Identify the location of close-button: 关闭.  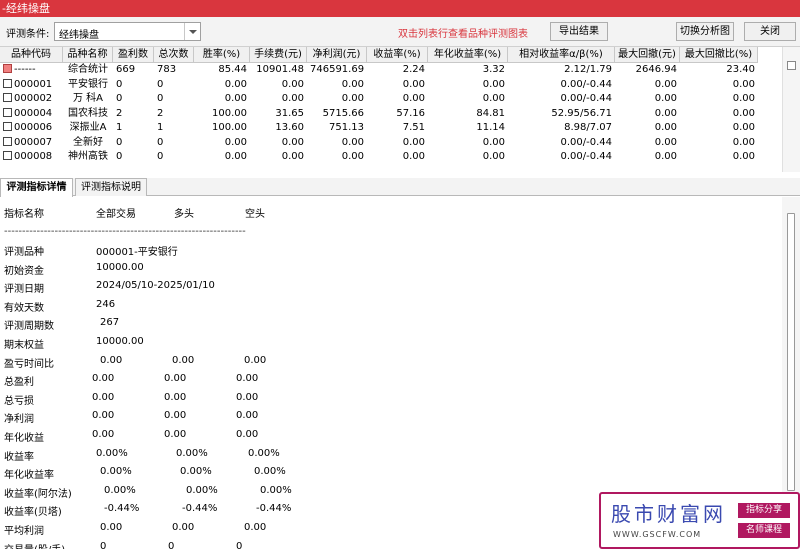
(770, 31).